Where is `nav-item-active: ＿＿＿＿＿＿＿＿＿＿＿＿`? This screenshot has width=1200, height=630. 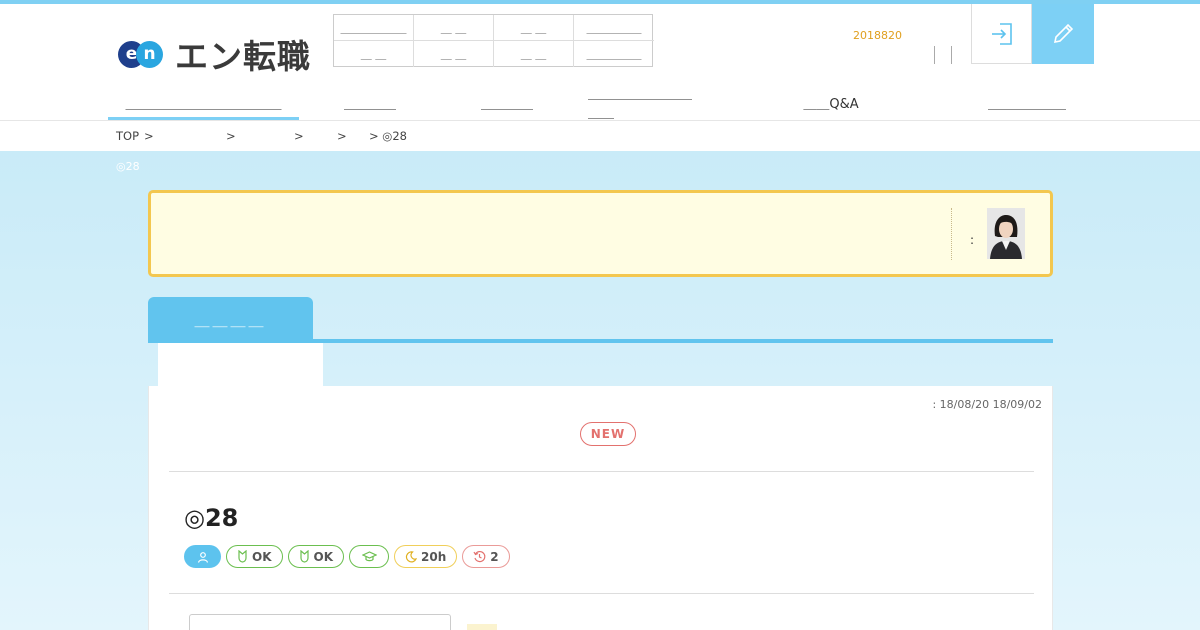 nav-item-active: ＿＿＿＿＿＿＿＿＿＿＿＿ is located at coordinates (203, 102).